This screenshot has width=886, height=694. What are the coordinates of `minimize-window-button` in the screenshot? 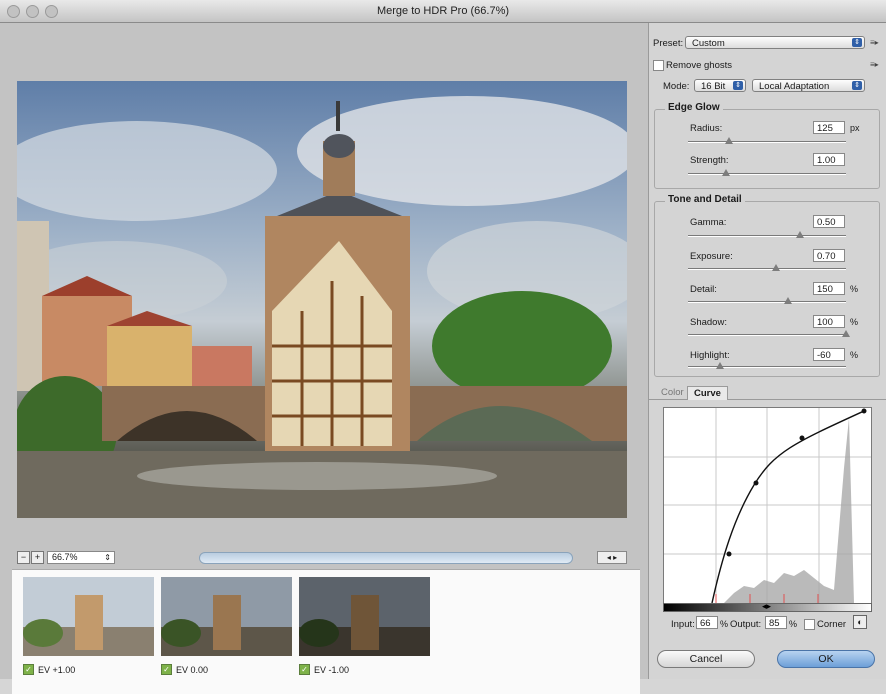 It's located at (32, 11).